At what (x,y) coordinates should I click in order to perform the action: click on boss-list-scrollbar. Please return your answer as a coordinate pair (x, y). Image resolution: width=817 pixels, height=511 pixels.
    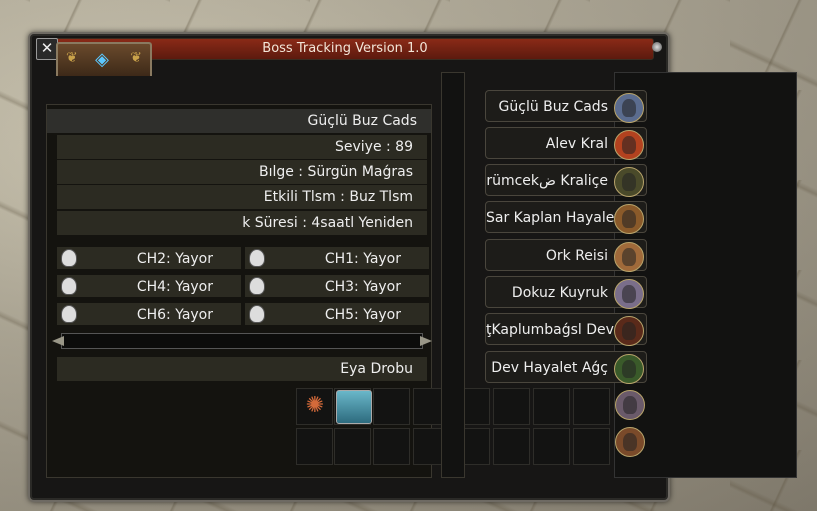
    Looking at the image, I should click on (453, 275).